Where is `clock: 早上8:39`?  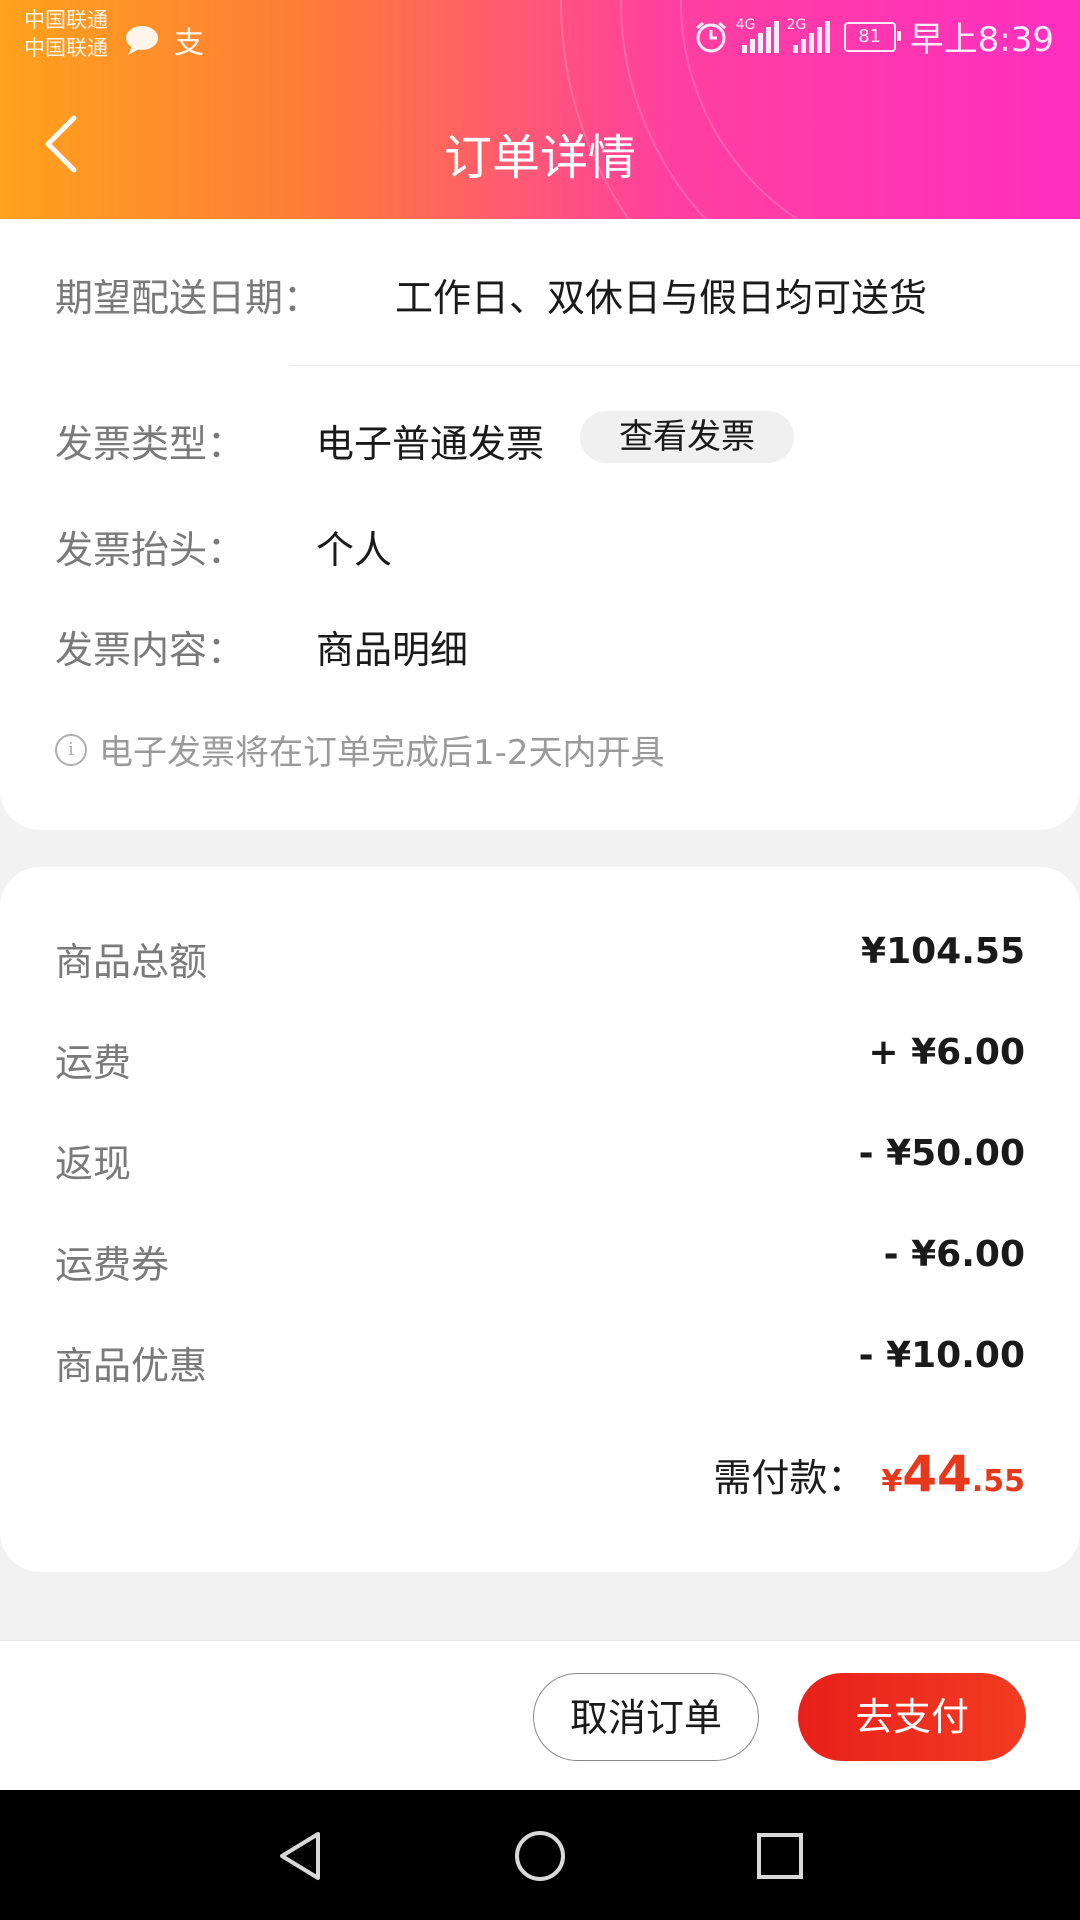 clock: 早上8:39 is located at coordinates (981, 40).